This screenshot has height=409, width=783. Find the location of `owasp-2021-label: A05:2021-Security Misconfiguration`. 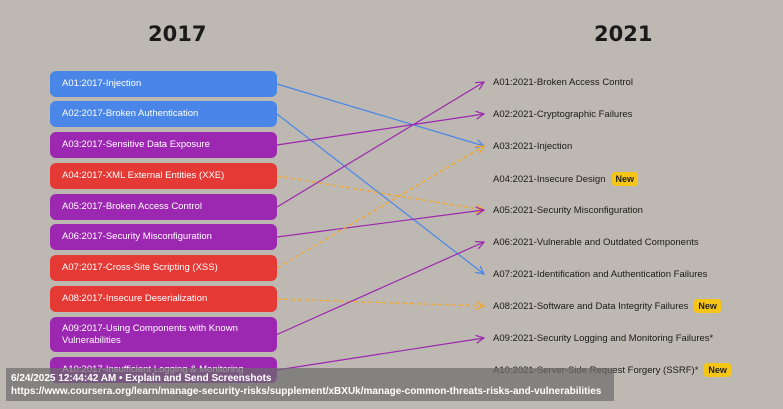

owasp-2021-label: A05:2021-Security Misconfiguration is located at coordinates (568, 210).